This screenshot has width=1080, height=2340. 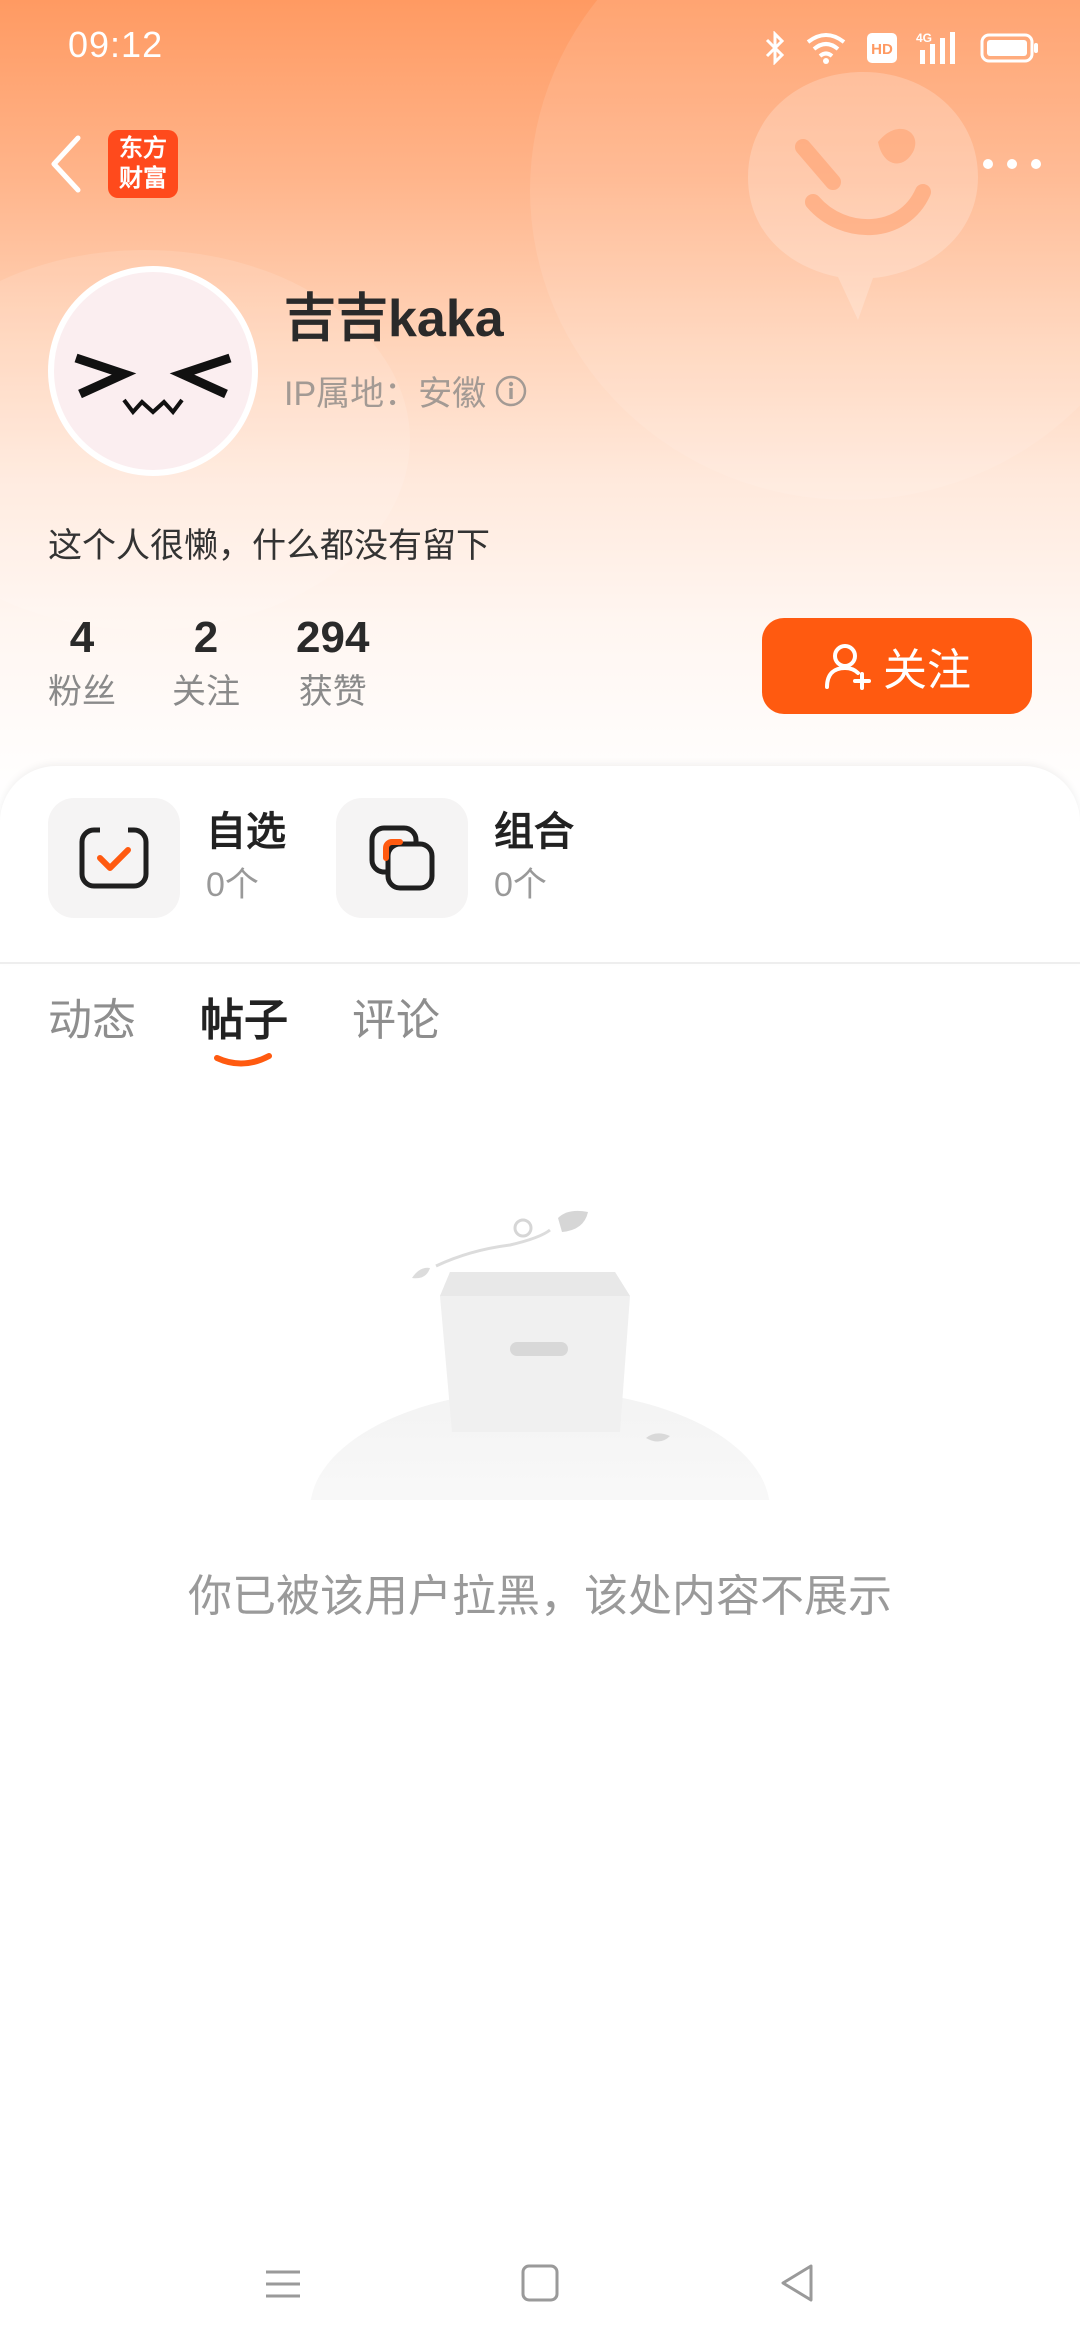 I want to click on tab-activity: 动态, so click(x=92, y=1030).